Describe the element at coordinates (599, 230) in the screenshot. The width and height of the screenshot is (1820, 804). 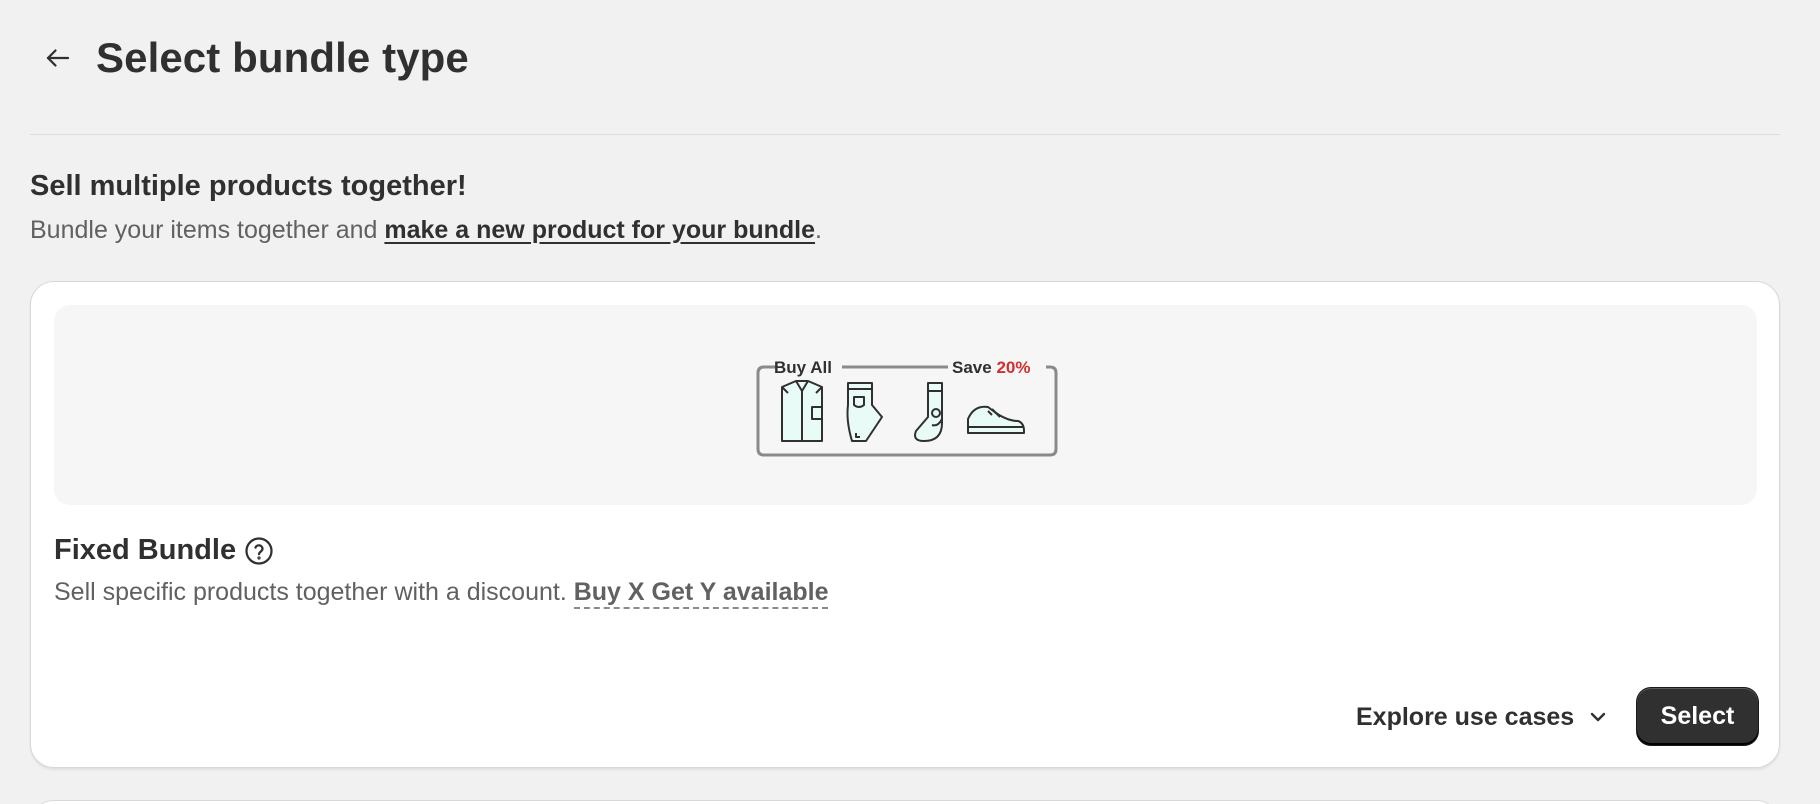
I see `make-new-product-link: make a new product for your bundle` at that location.